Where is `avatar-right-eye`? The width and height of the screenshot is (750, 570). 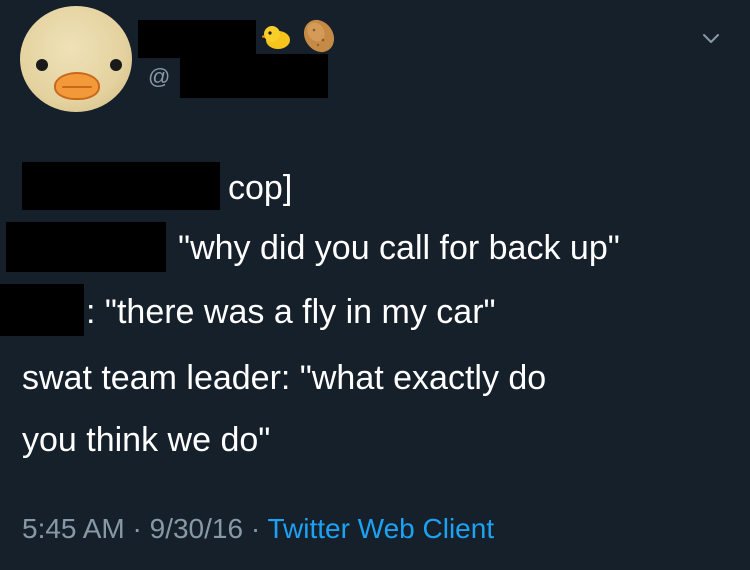 avatar-right-eye is located at coordinates (116, 65).